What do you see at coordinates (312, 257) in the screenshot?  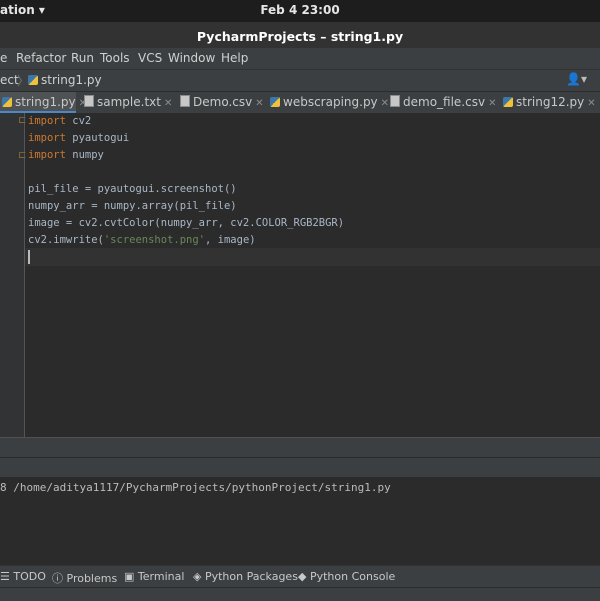 I see `current-line-highlight` at bounding box center [312, 257].